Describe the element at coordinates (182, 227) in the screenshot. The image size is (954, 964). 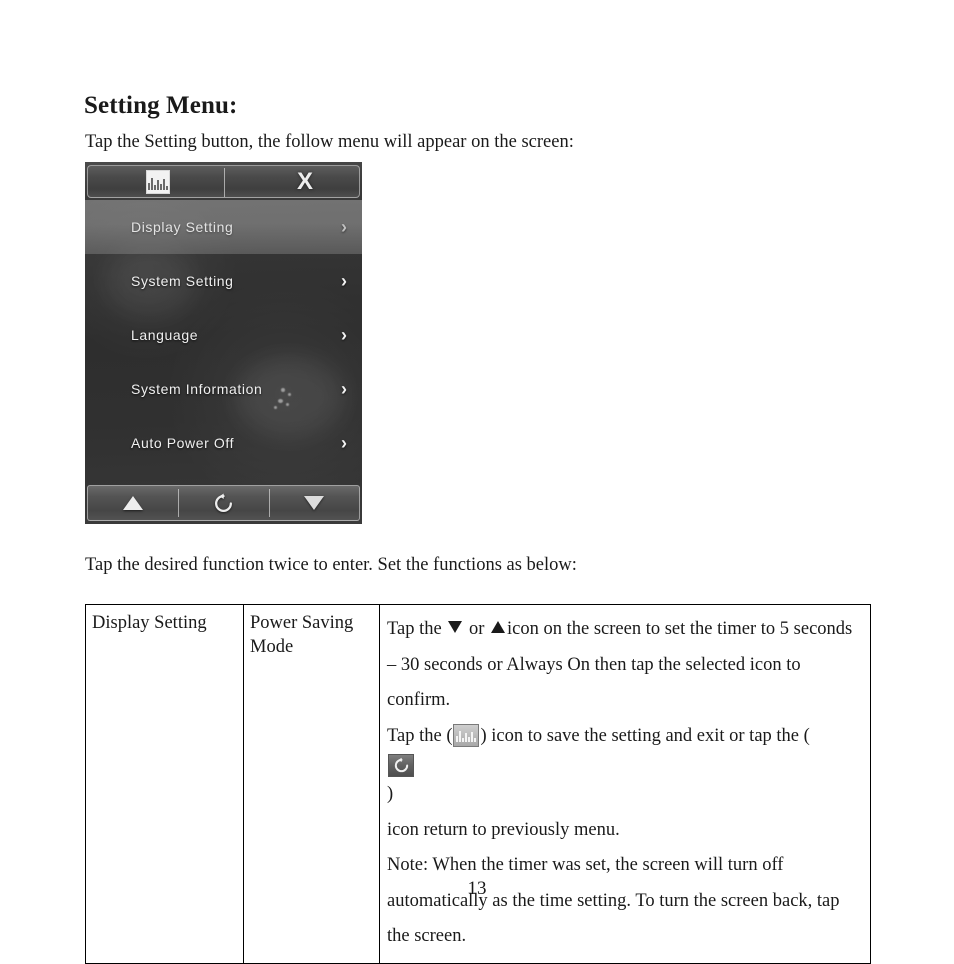
I see `menu-item-label: Display Setting` at that location.